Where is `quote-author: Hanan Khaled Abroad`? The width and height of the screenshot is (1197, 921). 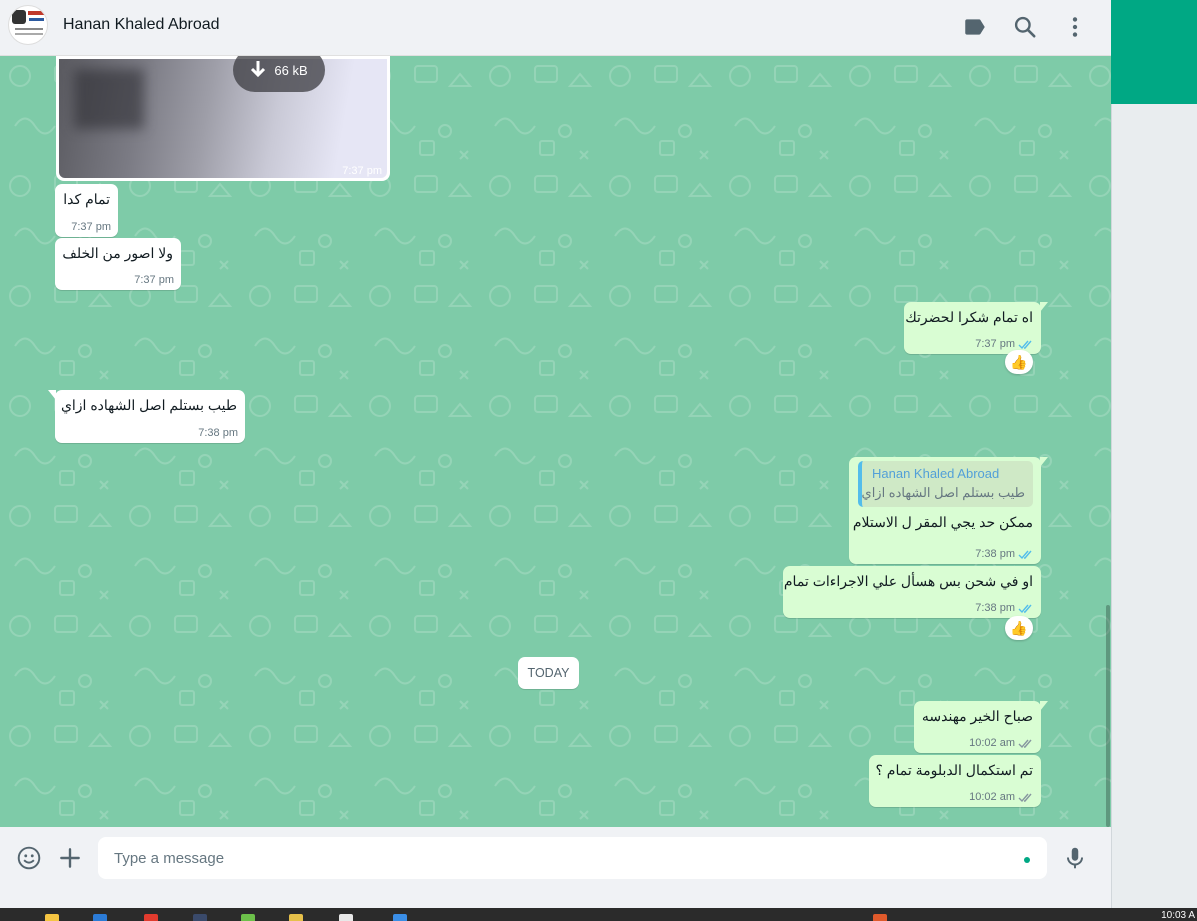 quote-author: Hanan Khaled Abroad is located at coordinates (936, 473).